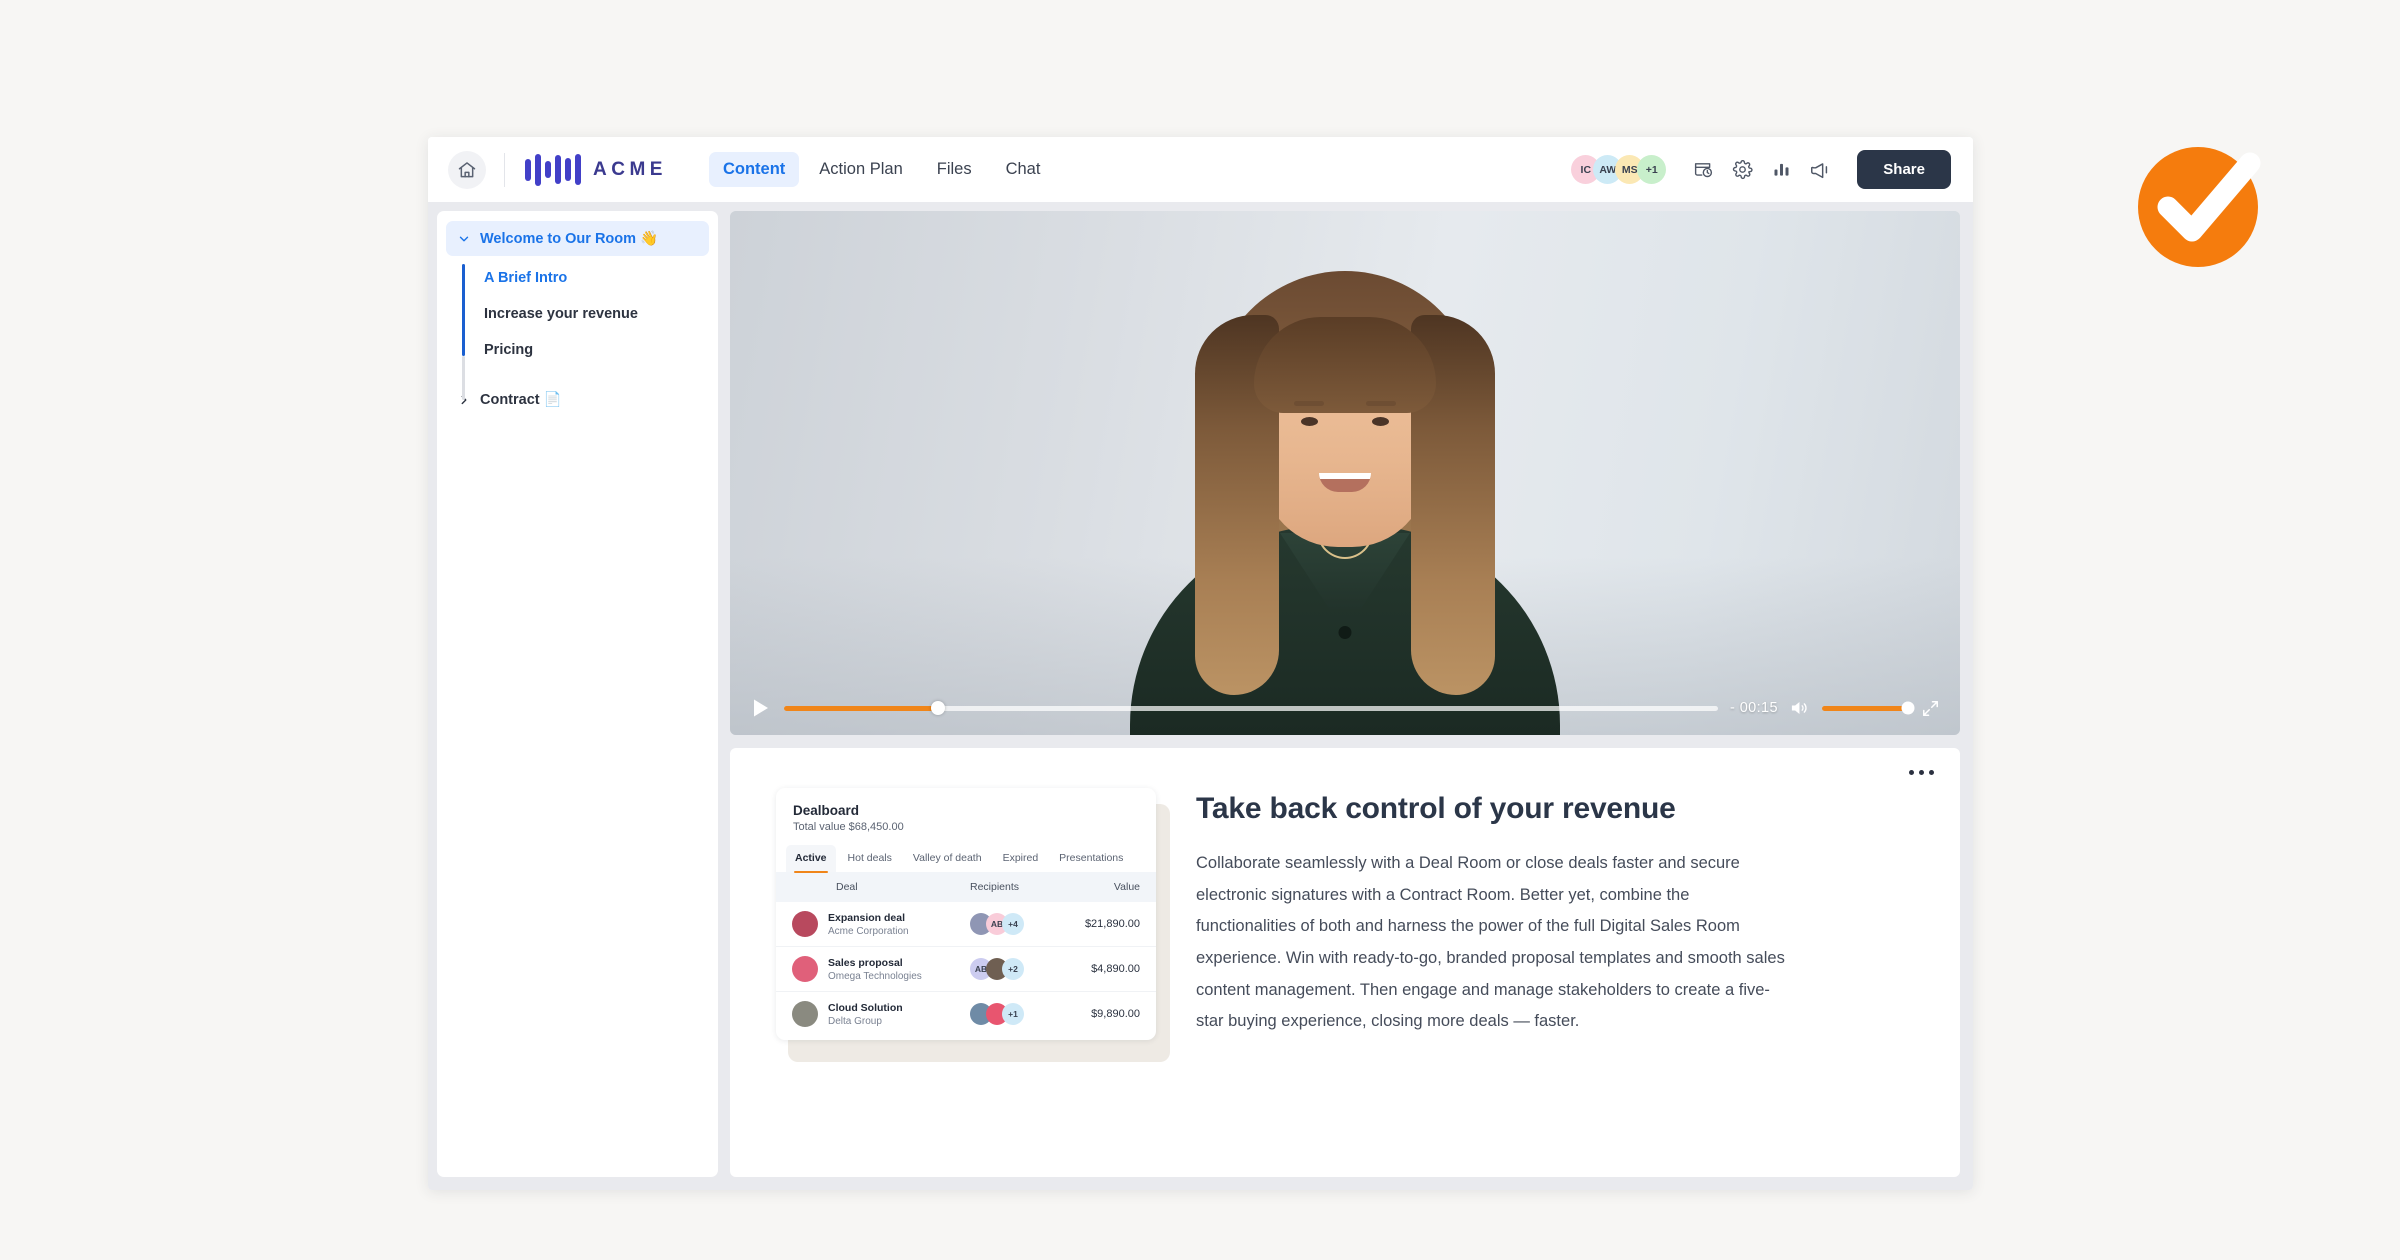  Describe the element at coordinates (577, 399) in the screenshot. I see `sidebar-item-contract: Contract 📄` at that location.